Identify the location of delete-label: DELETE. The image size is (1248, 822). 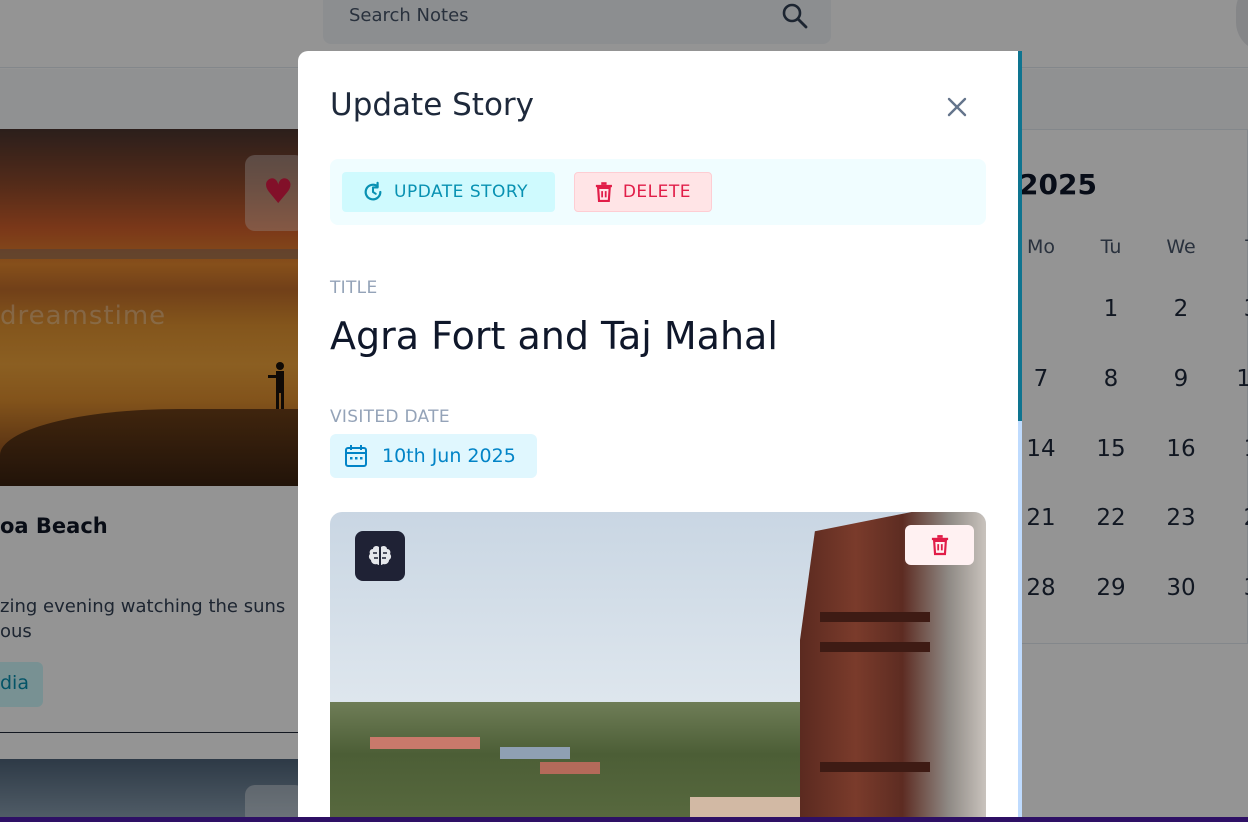
(656, 192).